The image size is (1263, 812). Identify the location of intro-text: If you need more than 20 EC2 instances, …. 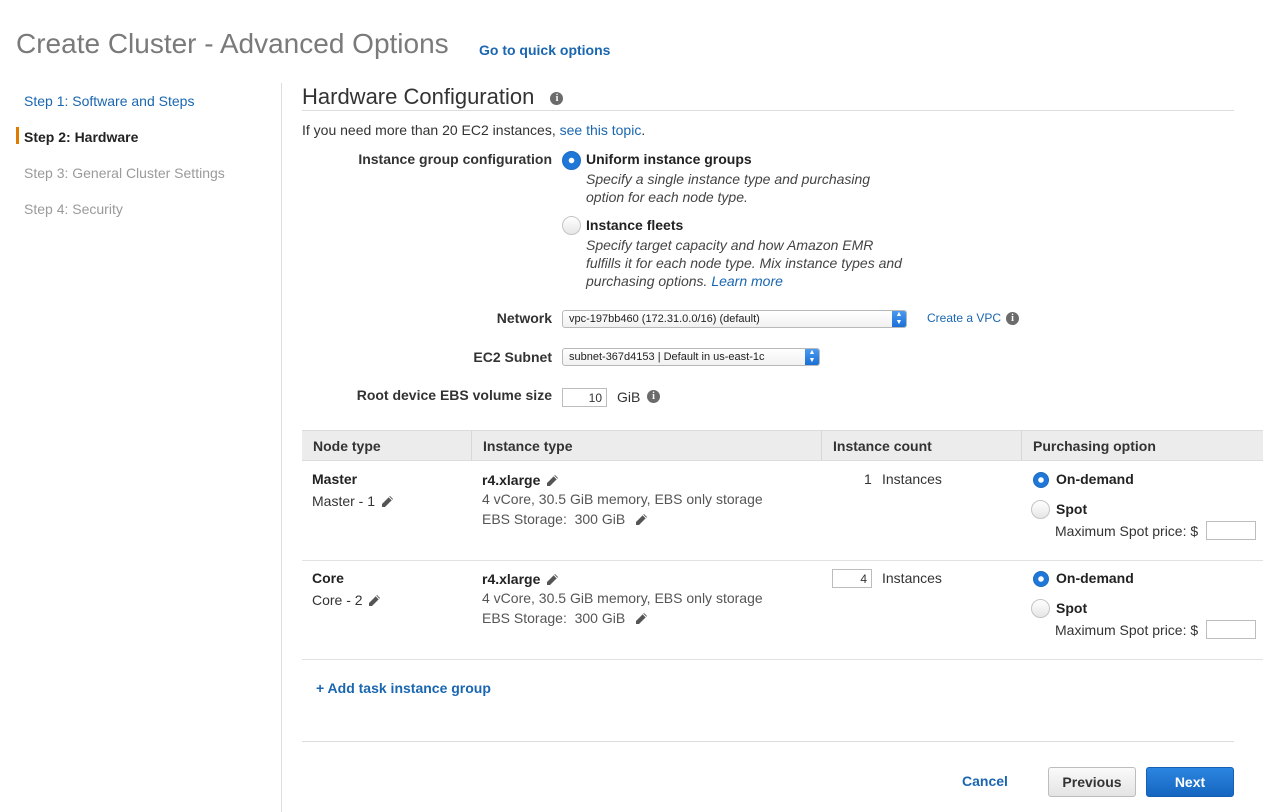
(473, 130).